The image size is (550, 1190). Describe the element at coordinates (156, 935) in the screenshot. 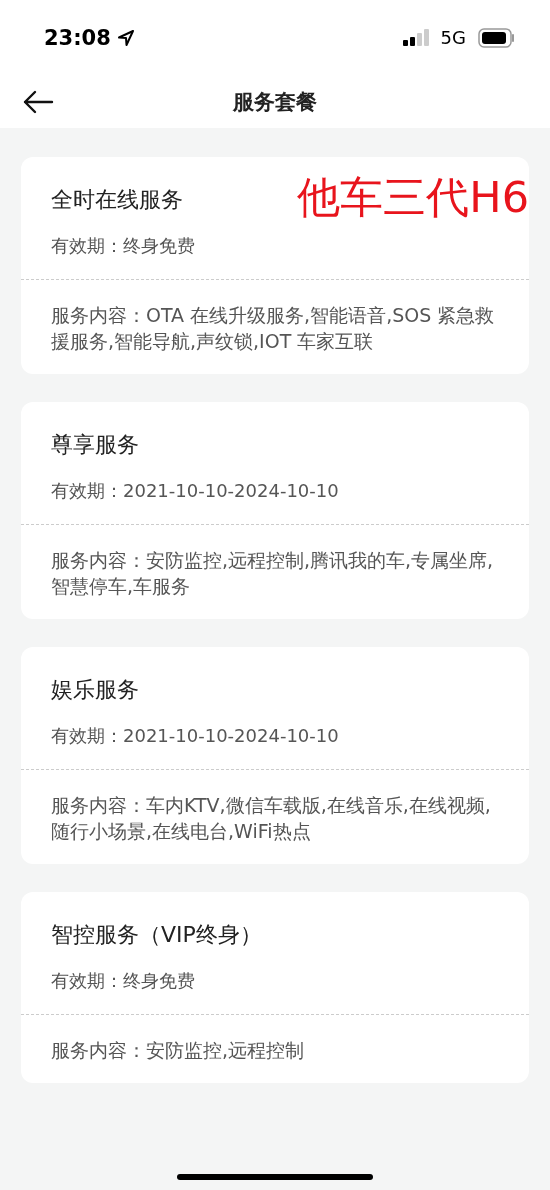

I see `package-name: 智控服务（VIP终身）` at that location.